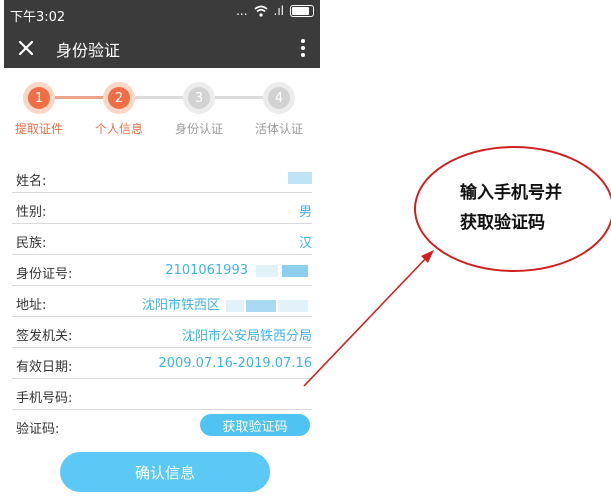 Image resolution: width=611 pixels, height=500 pixels. What do you see at coordinates (44, 274) in the screenshot?
I see `field-label: 身份证号:` at bounding box center [44, 274].